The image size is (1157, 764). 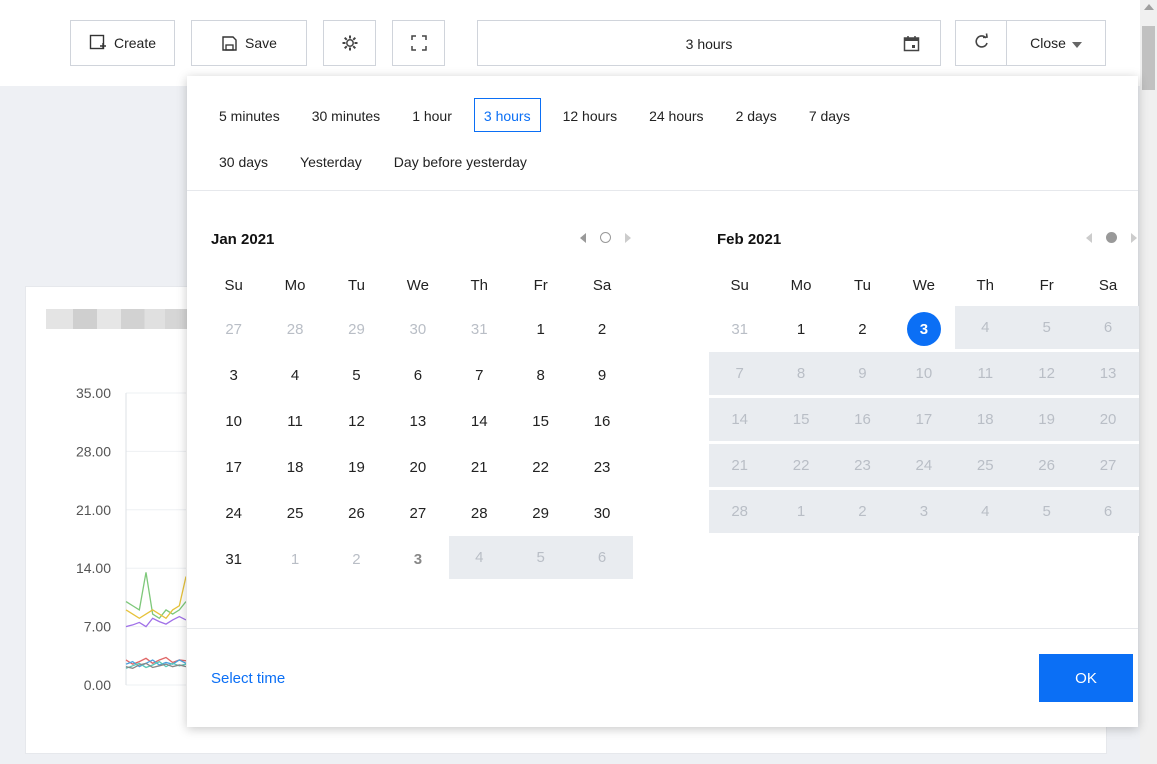 What do you see at coordinates (1148, 58) in the screenshot?
I see `scrollbar-thumb` at bounding box center [1148, 58].